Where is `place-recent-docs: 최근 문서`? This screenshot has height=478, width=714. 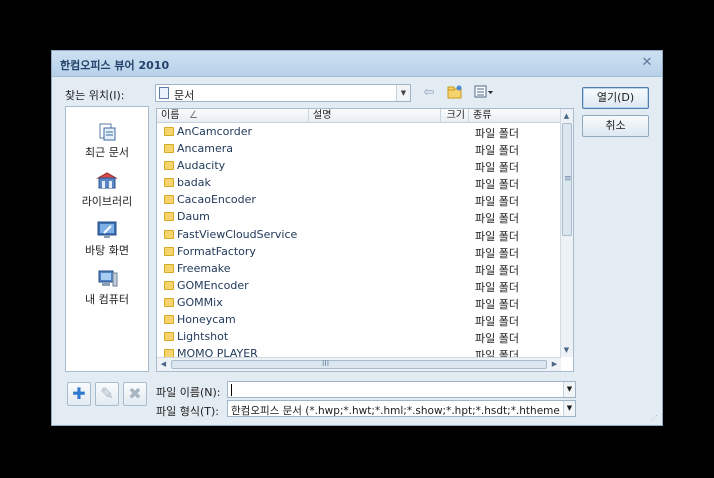
place-recent-docs: 최근 문서 is located at coordinates (107, 141).